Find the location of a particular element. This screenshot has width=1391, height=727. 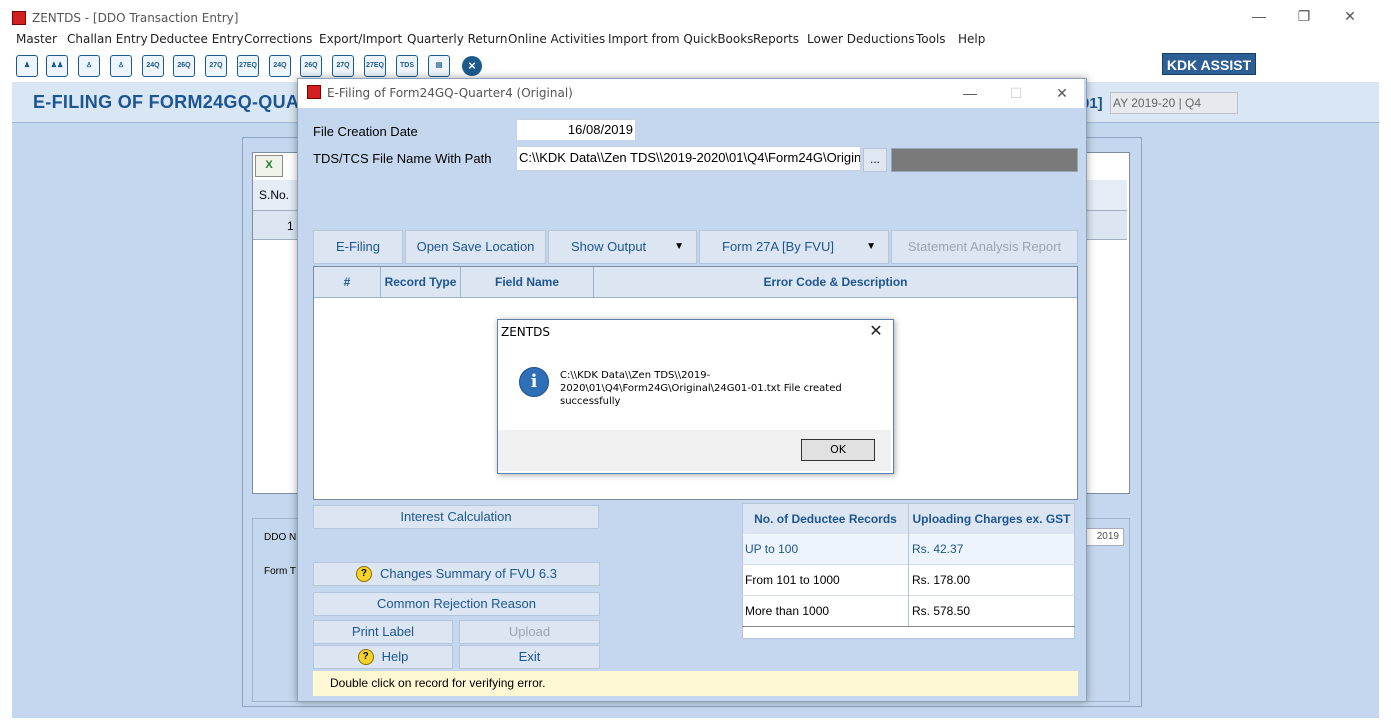

restore-button: ❐ is located at coordinates (1304, 16).